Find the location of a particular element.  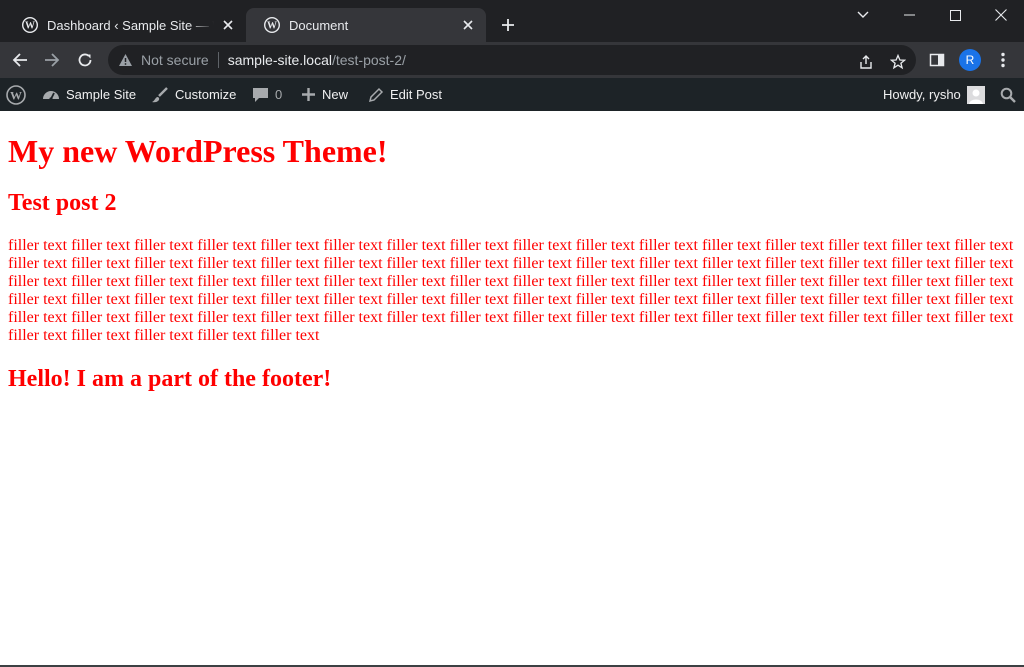

tab-search-button is located at coordinates (863, 15).